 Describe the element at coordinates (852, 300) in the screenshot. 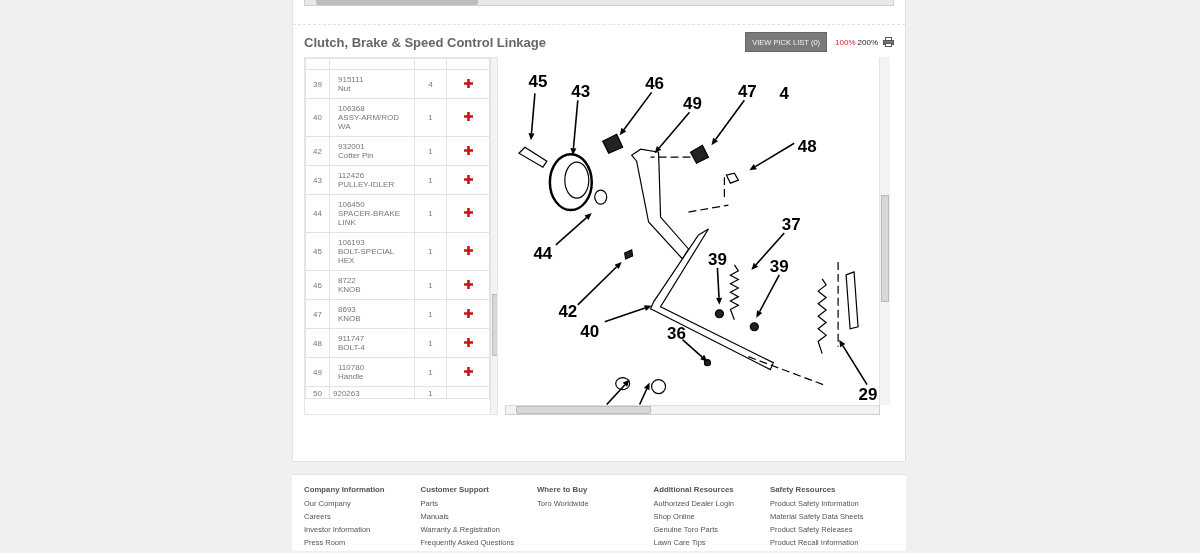

I see `bracket-drawing` at that location.